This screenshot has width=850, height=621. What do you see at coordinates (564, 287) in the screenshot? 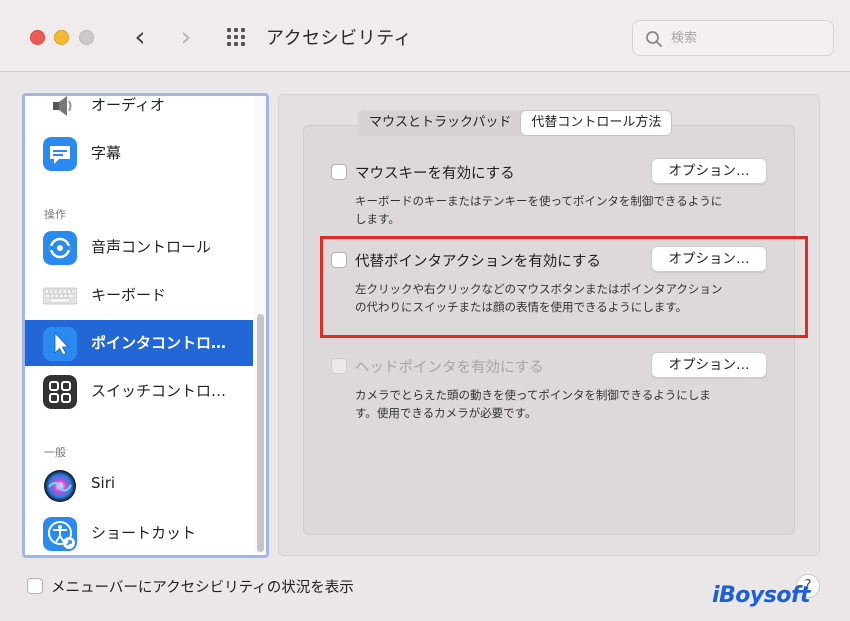
I see `highlight-annotation` at bounding box center [564, 287].